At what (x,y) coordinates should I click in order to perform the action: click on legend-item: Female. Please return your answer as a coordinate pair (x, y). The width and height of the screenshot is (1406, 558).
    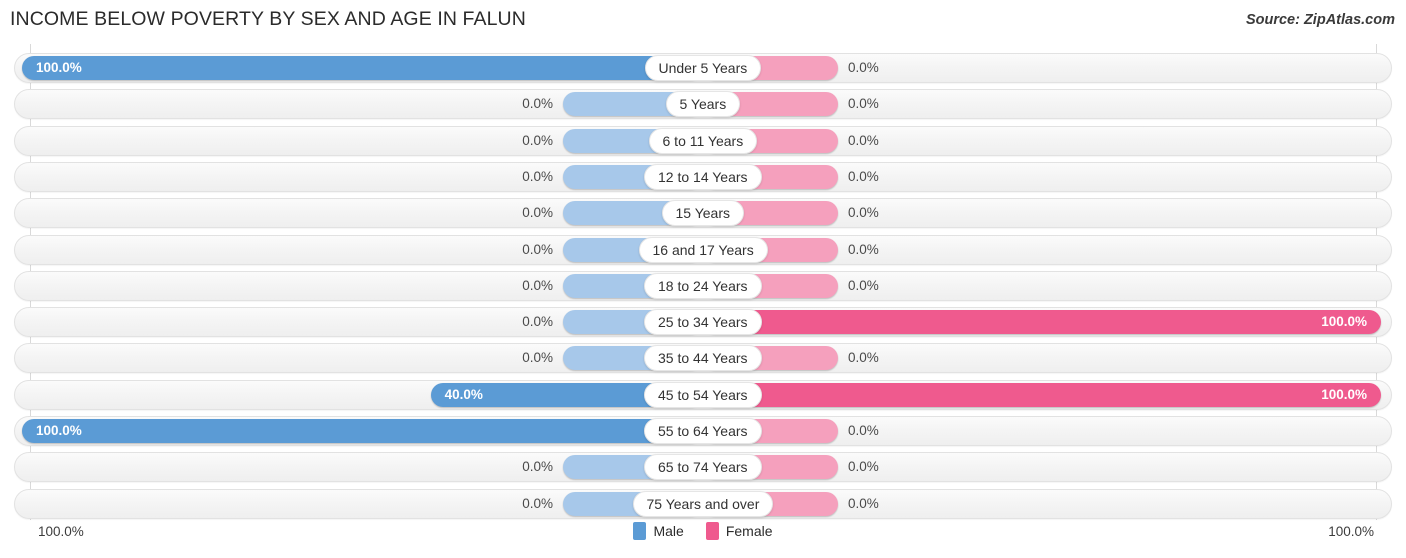
    Looking at the image, I should click on (739, 531).